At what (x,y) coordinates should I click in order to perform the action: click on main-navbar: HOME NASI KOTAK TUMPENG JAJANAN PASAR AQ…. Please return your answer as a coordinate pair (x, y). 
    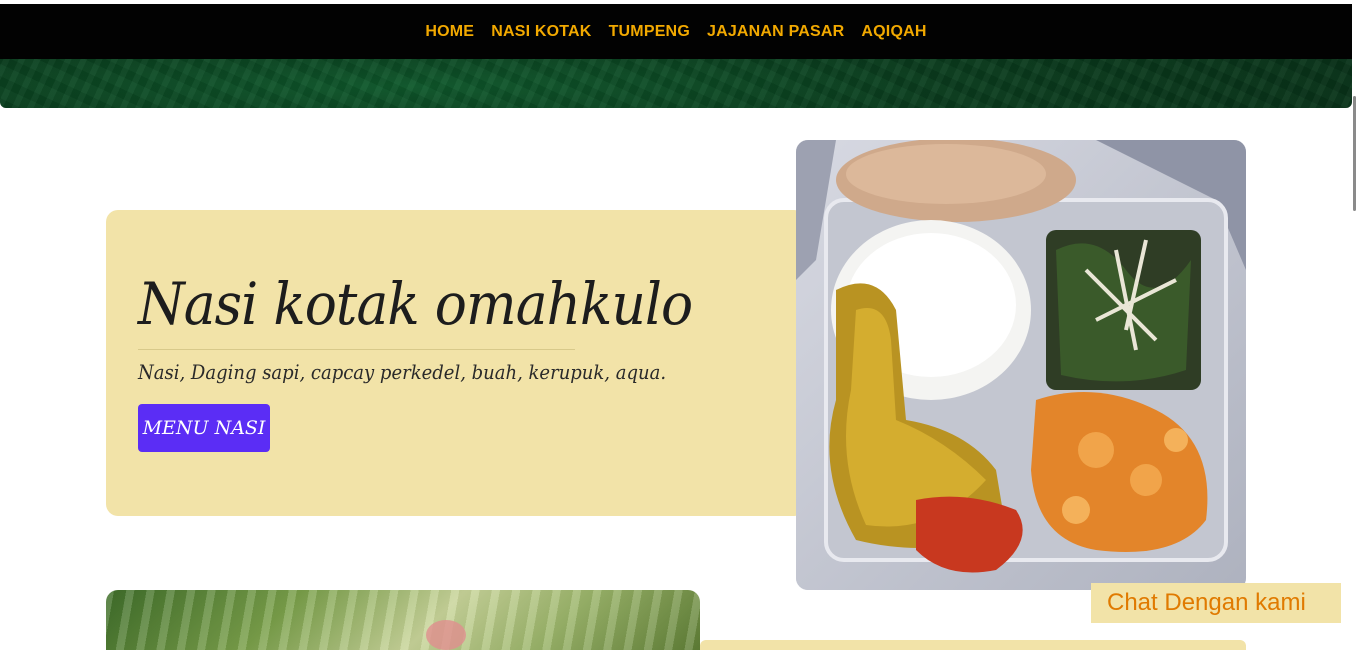
    Looking at the image, I should click on (676, 31).